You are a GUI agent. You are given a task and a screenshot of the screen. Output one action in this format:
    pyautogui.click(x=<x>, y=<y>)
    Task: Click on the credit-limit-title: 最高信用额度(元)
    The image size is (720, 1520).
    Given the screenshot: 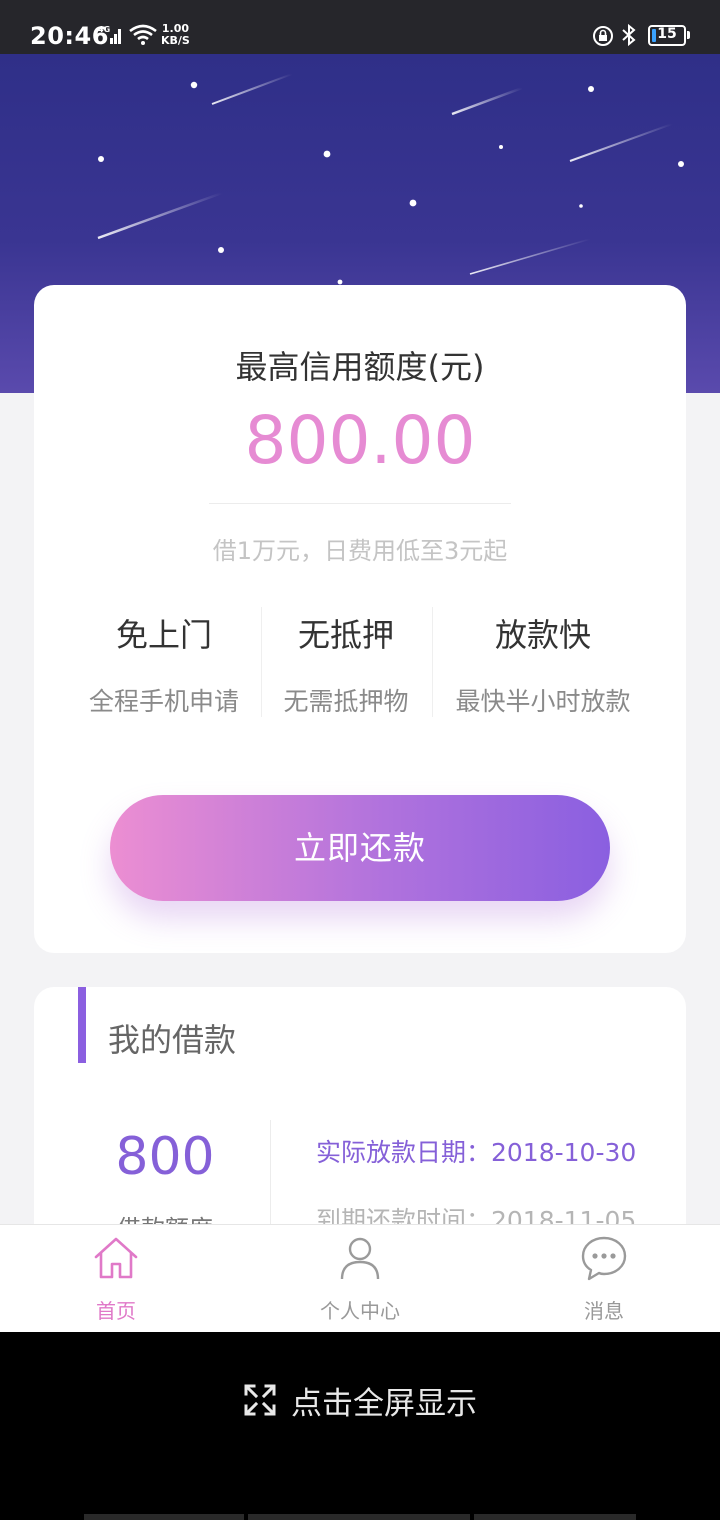 What is the action you would take?
    pyautogui.click(x=360, y=367)
    